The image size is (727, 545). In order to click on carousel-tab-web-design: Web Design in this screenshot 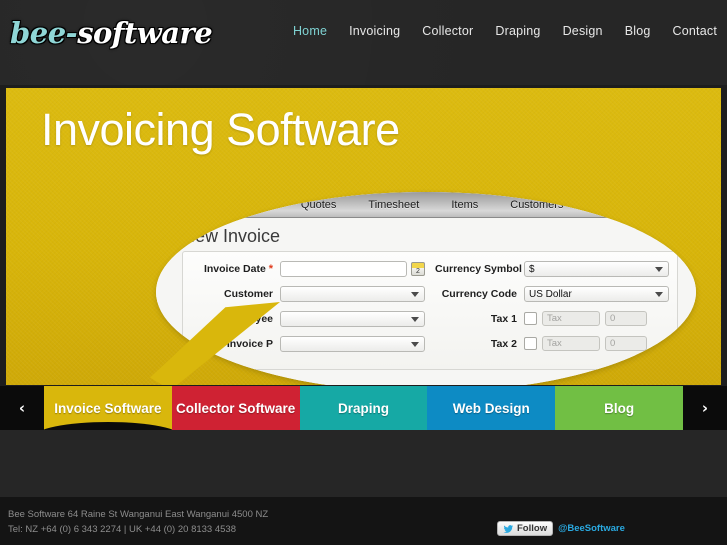, I will do `click(491, 408)`.